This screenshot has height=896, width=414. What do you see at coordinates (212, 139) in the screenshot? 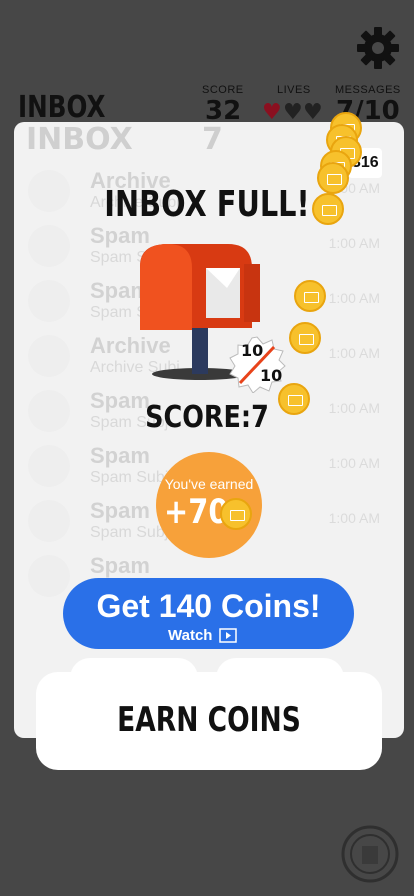
I see `card-score: 7` at bounding box center [212, 139].